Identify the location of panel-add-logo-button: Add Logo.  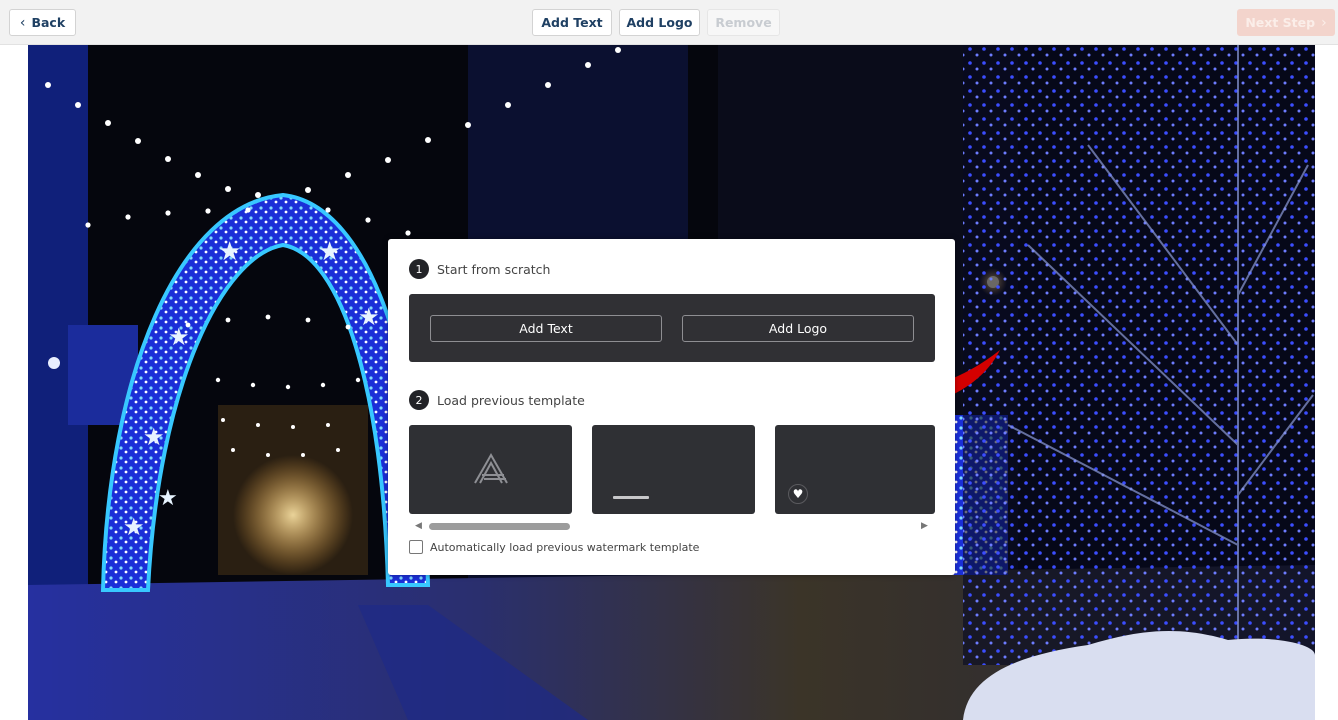
(798, 328).